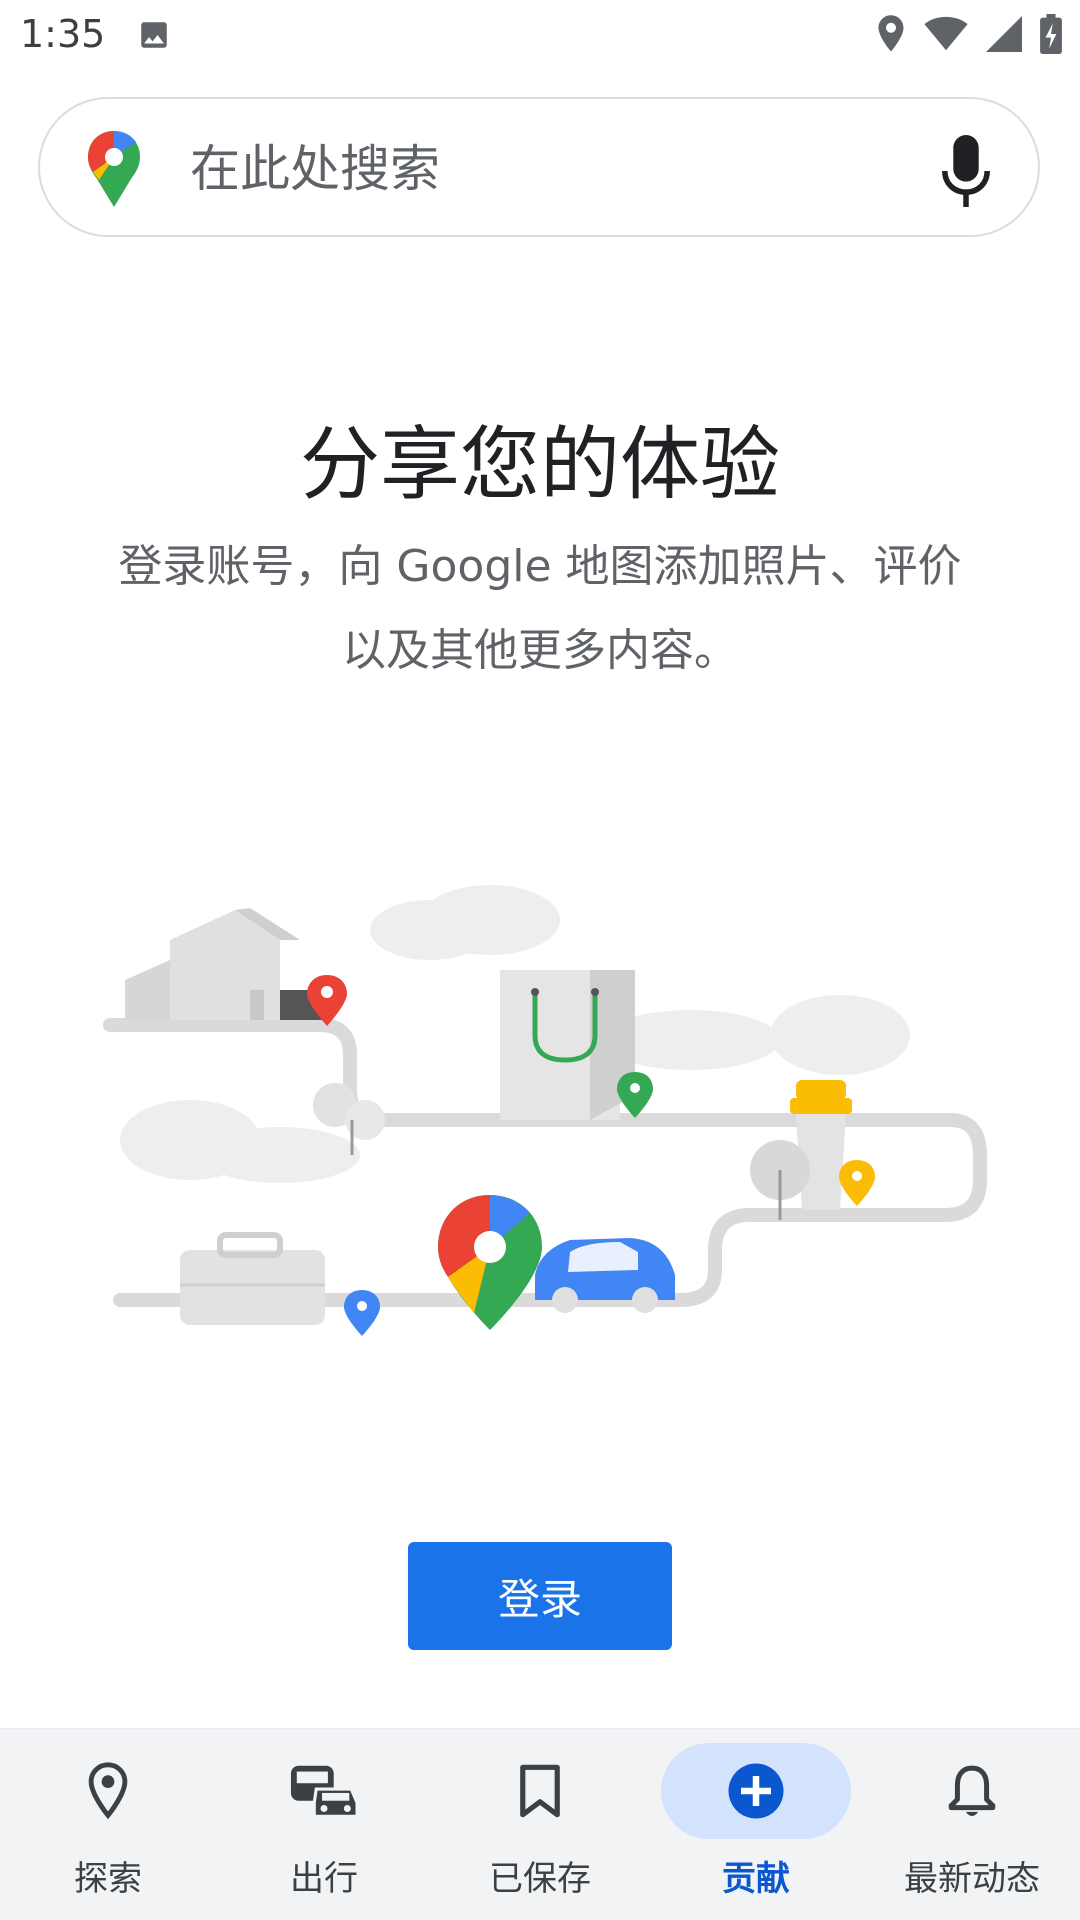  What do you see at coordinates (756, 1824) in the screenshot?
I see `tab-contribute: 贡献` at bounding box center [756, 1824].